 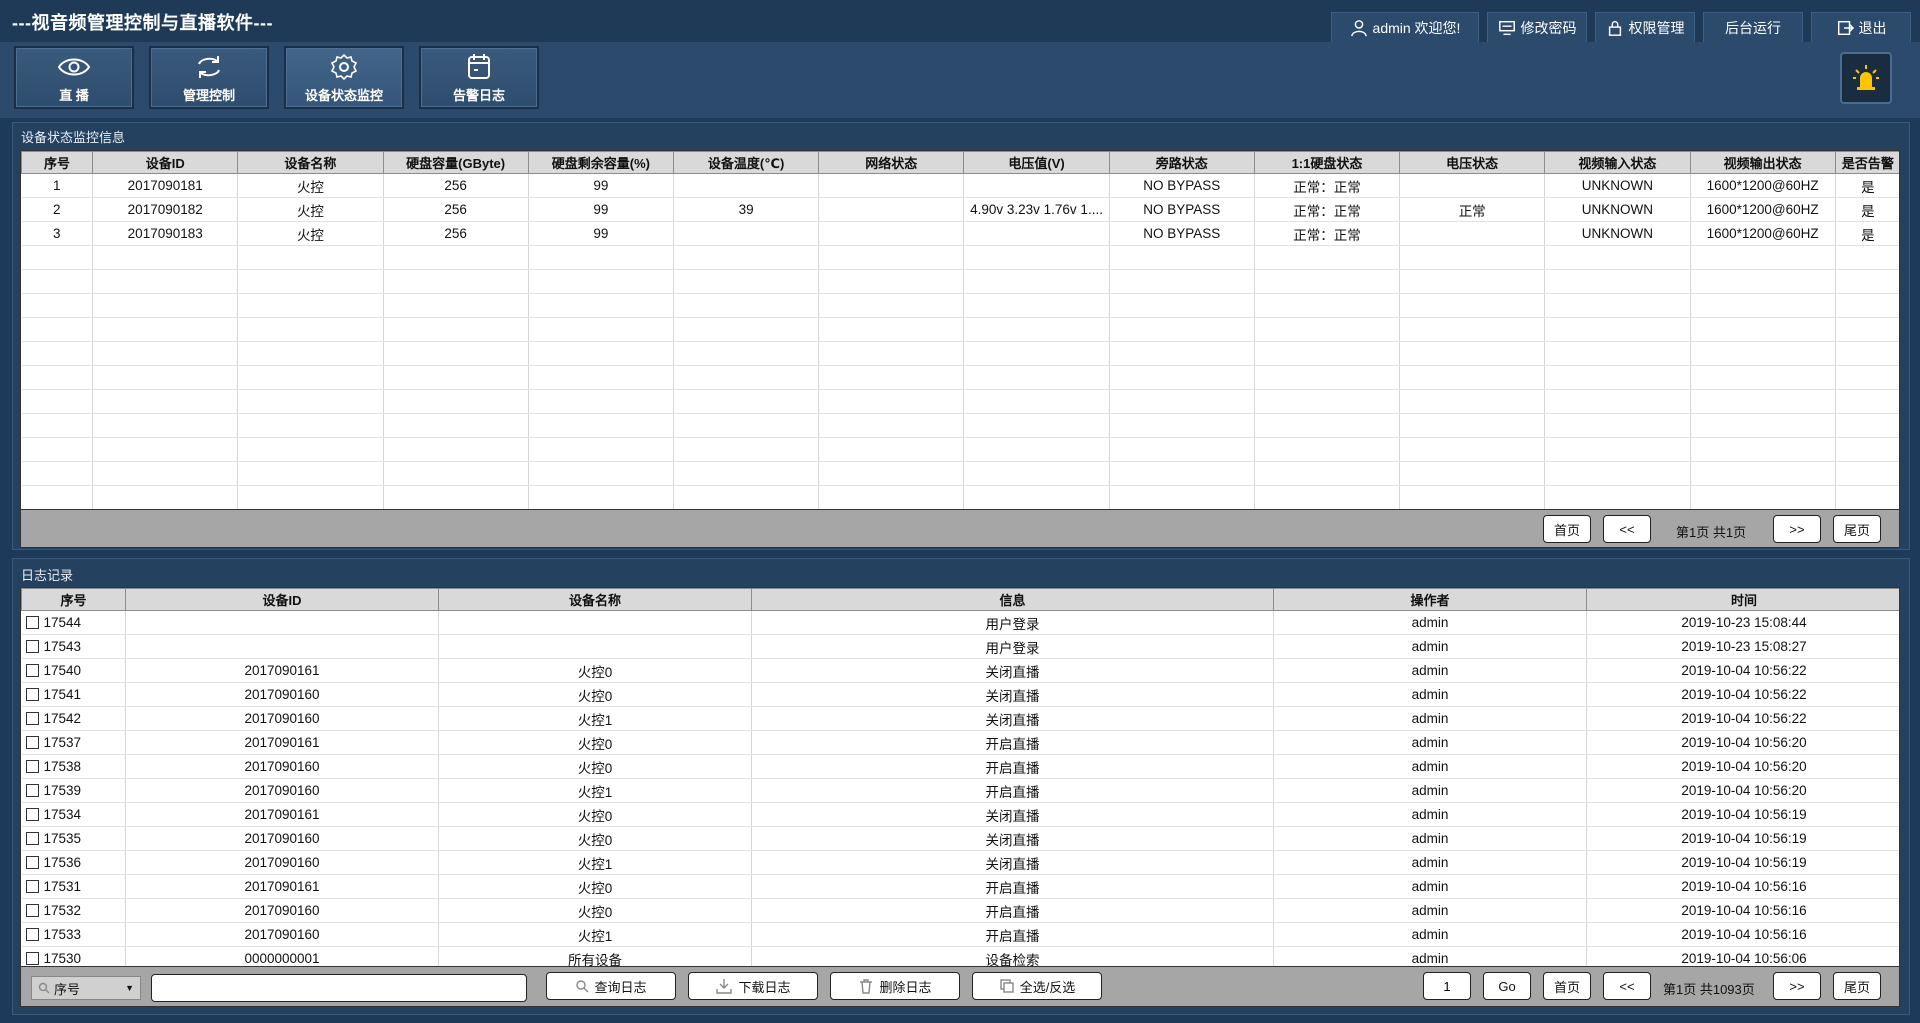 What do you see at coordinates (1181, 162) in the screenshot?
I see `column-header: 旁路状态` at bounding box center [1181, 162].